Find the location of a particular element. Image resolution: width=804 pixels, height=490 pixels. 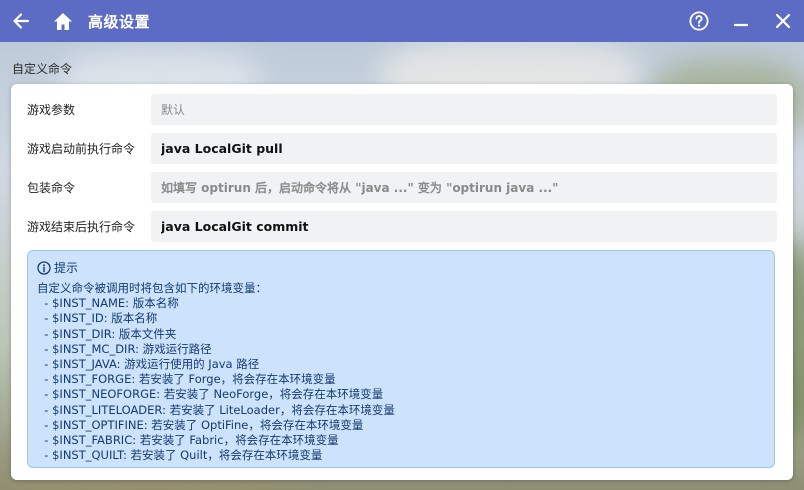

pre-launch-command-label: 游戏启动前执行命令 is located at coordinates (81, 149).